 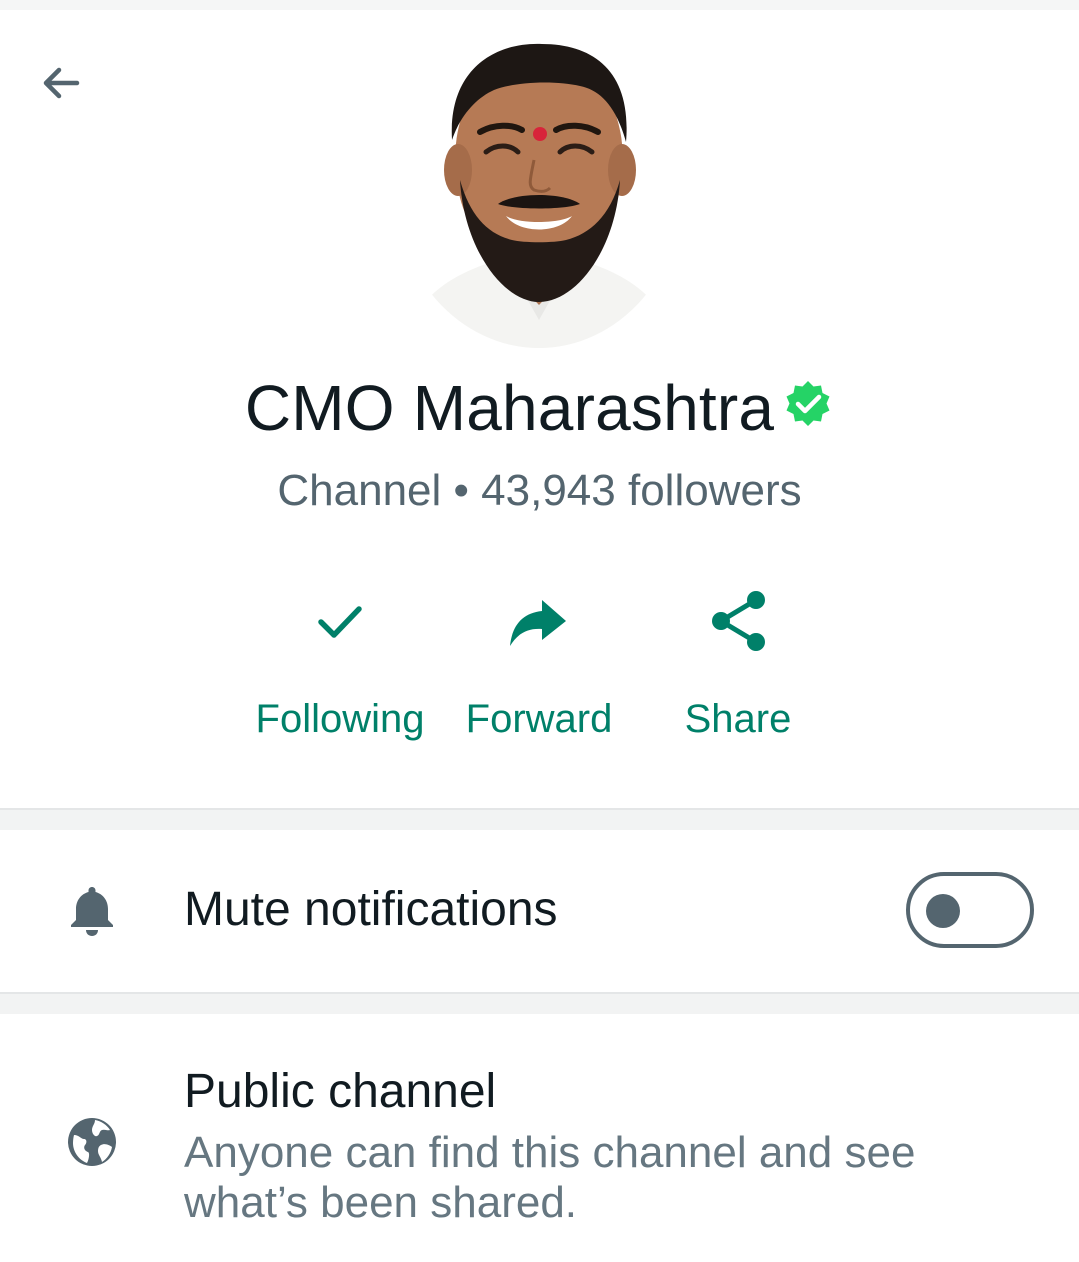 I want to click on forward-label: Forward, so click(x=539, y=719).